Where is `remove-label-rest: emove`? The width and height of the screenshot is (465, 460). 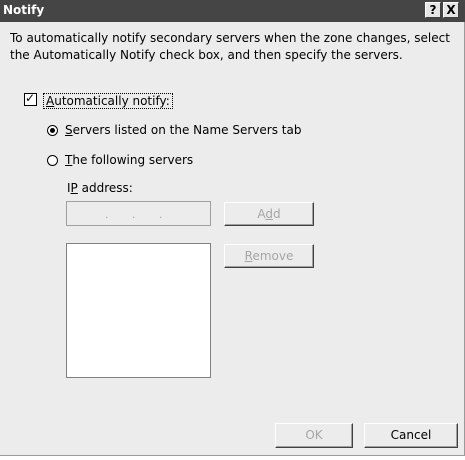 remove-label-rest: emove is located at coordinates (273, 256).